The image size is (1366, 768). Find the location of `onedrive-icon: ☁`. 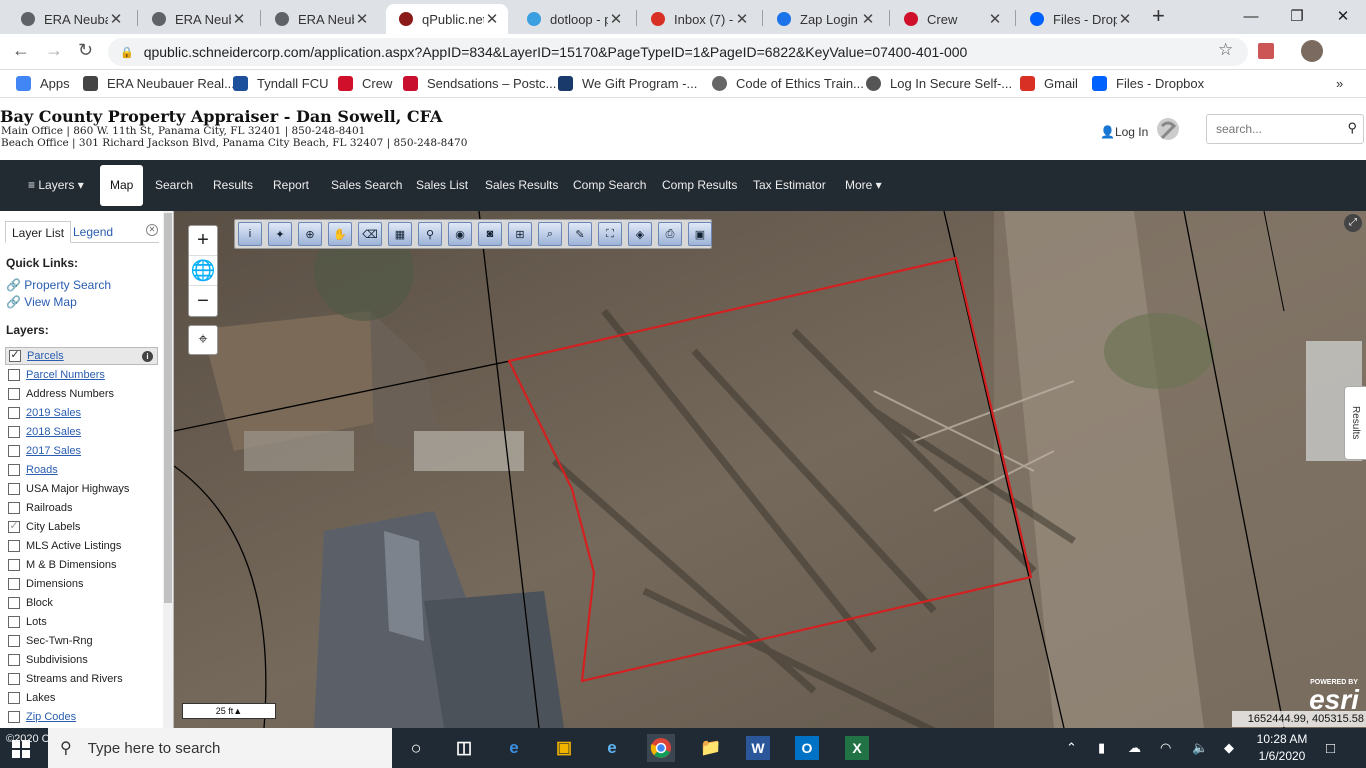

onedrive-icon: ☁ is located at coordinates (1134, 748).